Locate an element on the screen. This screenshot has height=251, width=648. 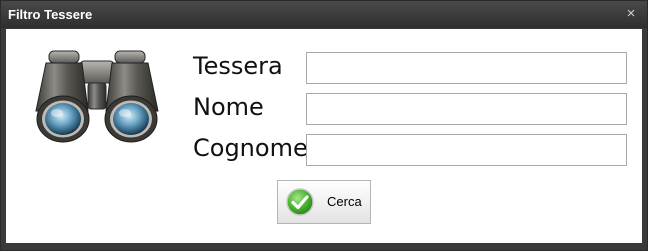
tessera-input is located at coordinates (466, 68).